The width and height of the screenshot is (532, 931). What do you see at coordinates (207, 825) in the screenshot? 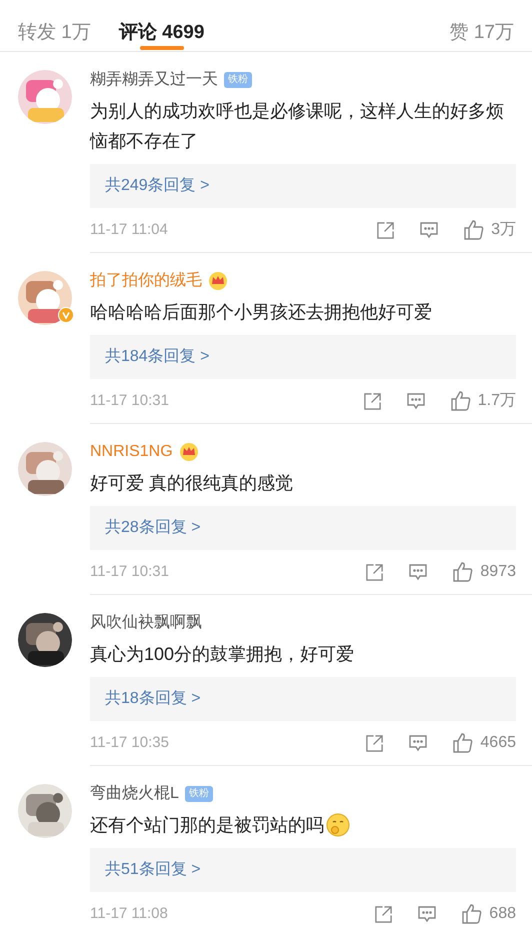
I see `comment-text: 还有个站门那的是被罚站的吗` at bounding box center [207, 825].